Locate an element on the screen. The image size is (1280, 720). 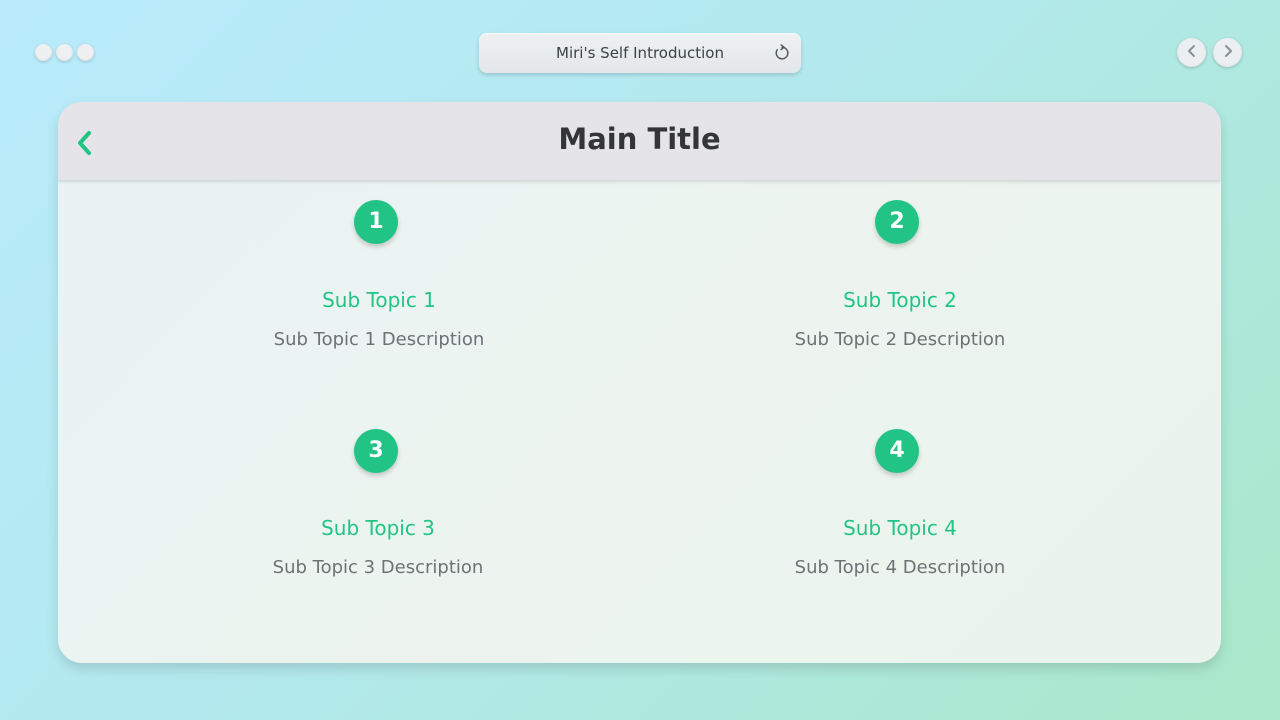
topic-number-badge: 1 is located at coordinates (376, 222).